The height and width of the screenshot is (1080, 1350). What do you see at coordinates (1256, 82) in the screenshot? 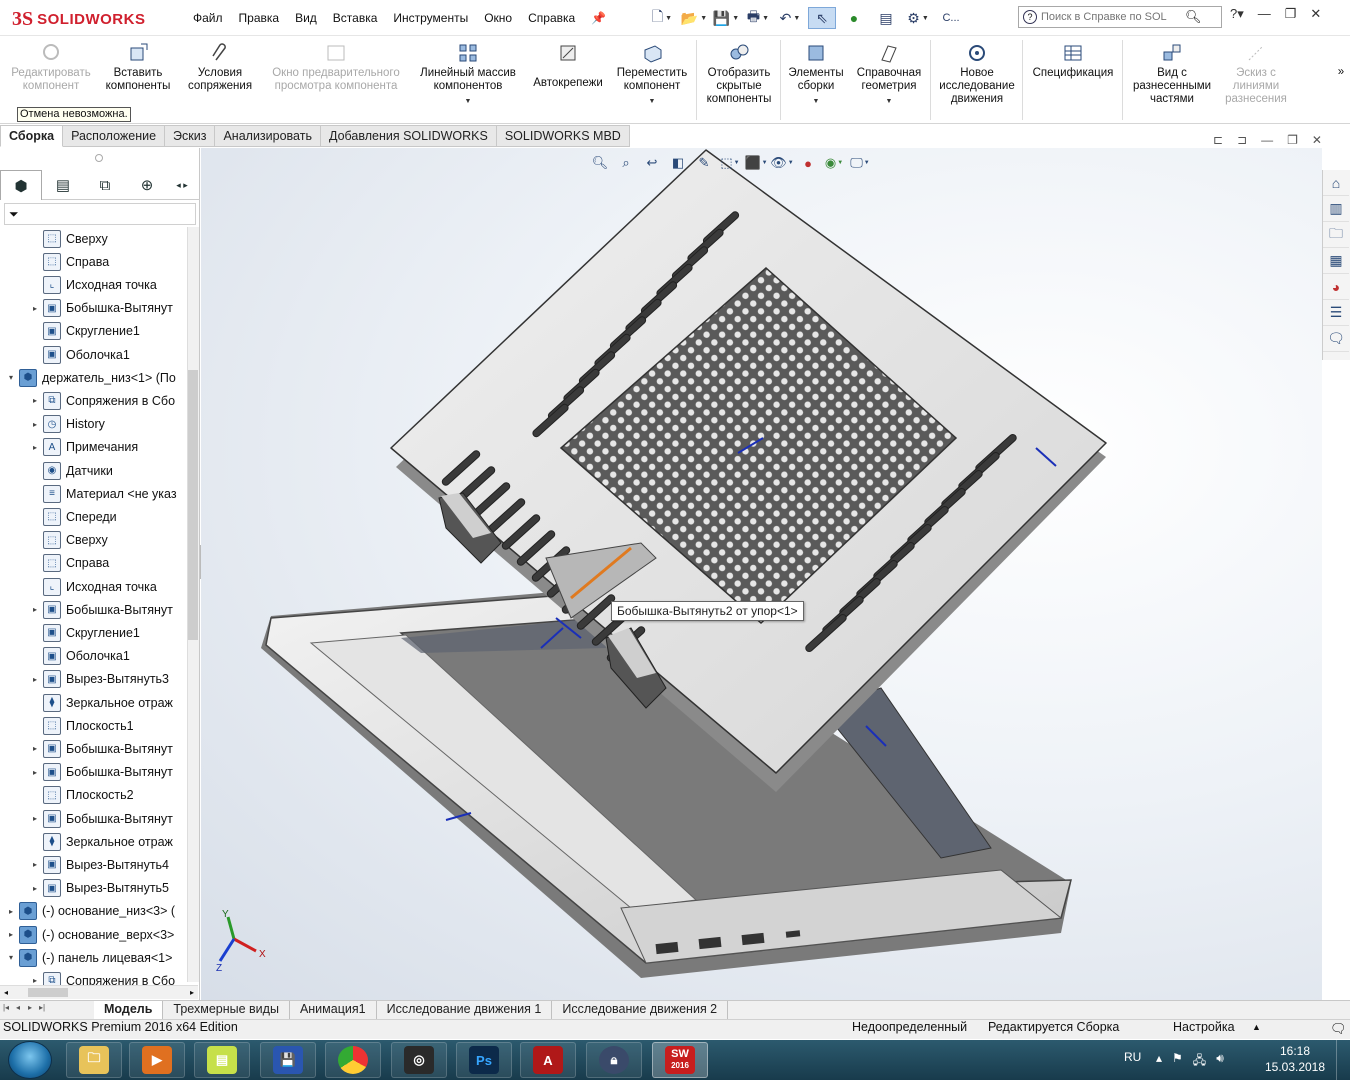
I see `explode-line-sketch-button: Эскиз с линиями разнесения` at bounding box center [1256, 82].